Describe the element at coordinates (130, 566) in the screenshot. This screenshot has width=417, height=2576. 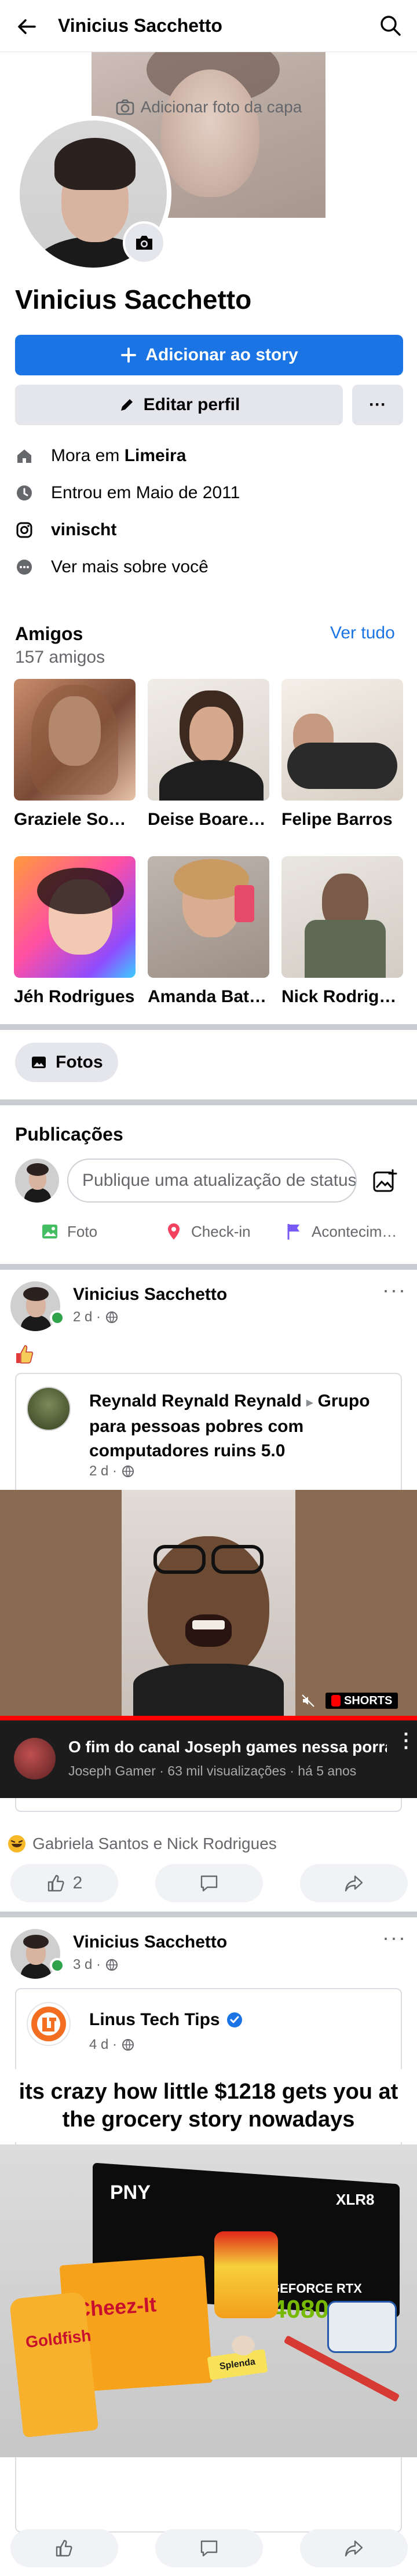
I see `see-more-label: Ver mais sobre você` at that location.